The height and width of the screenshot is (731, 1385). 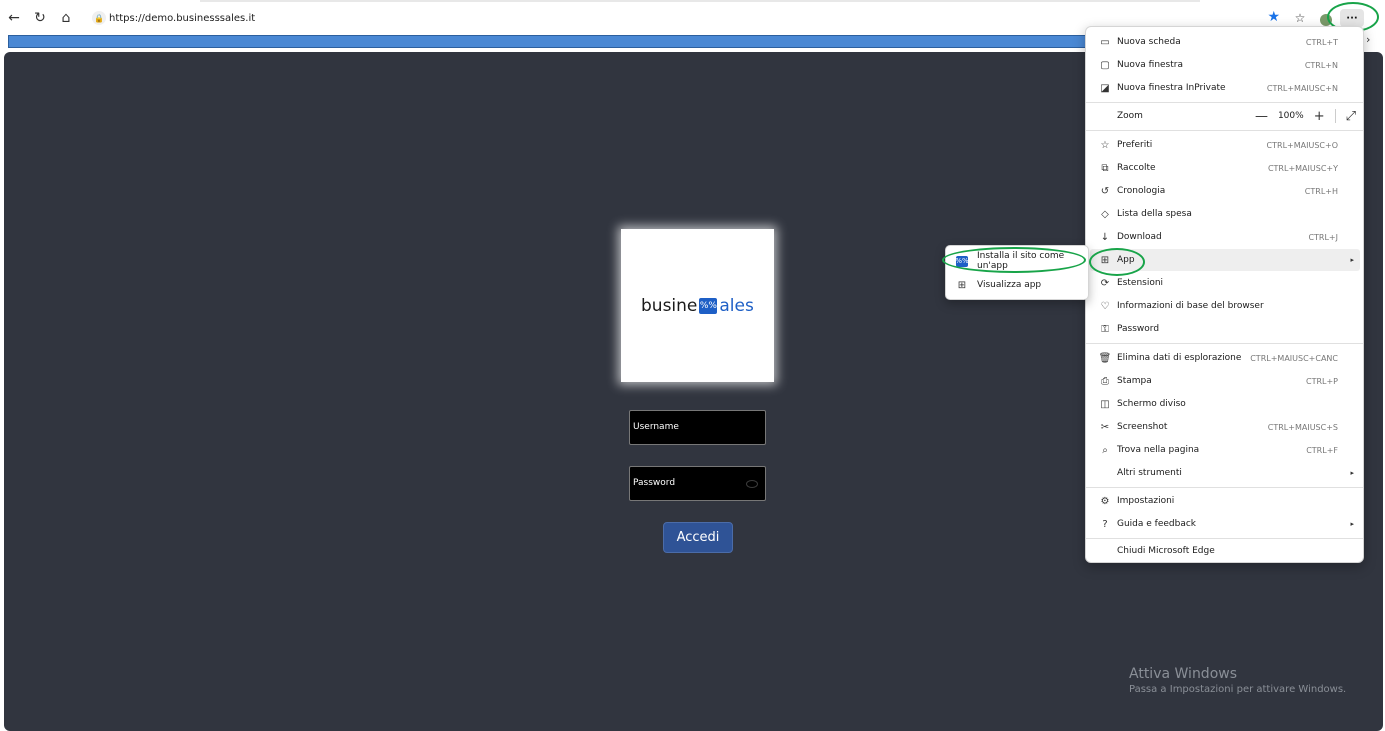 I want to click on zoom-divider, so click(x=1335, y=116).